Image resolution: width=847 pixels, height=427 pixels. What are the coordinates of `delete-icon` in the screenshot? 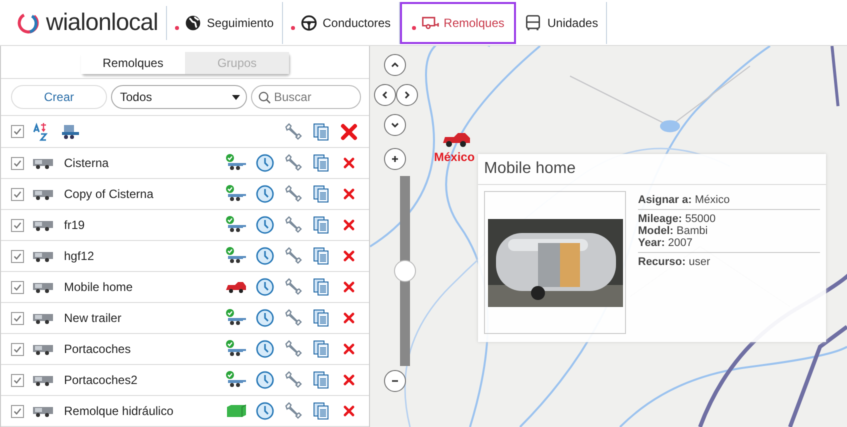 It's located at (349, 132).